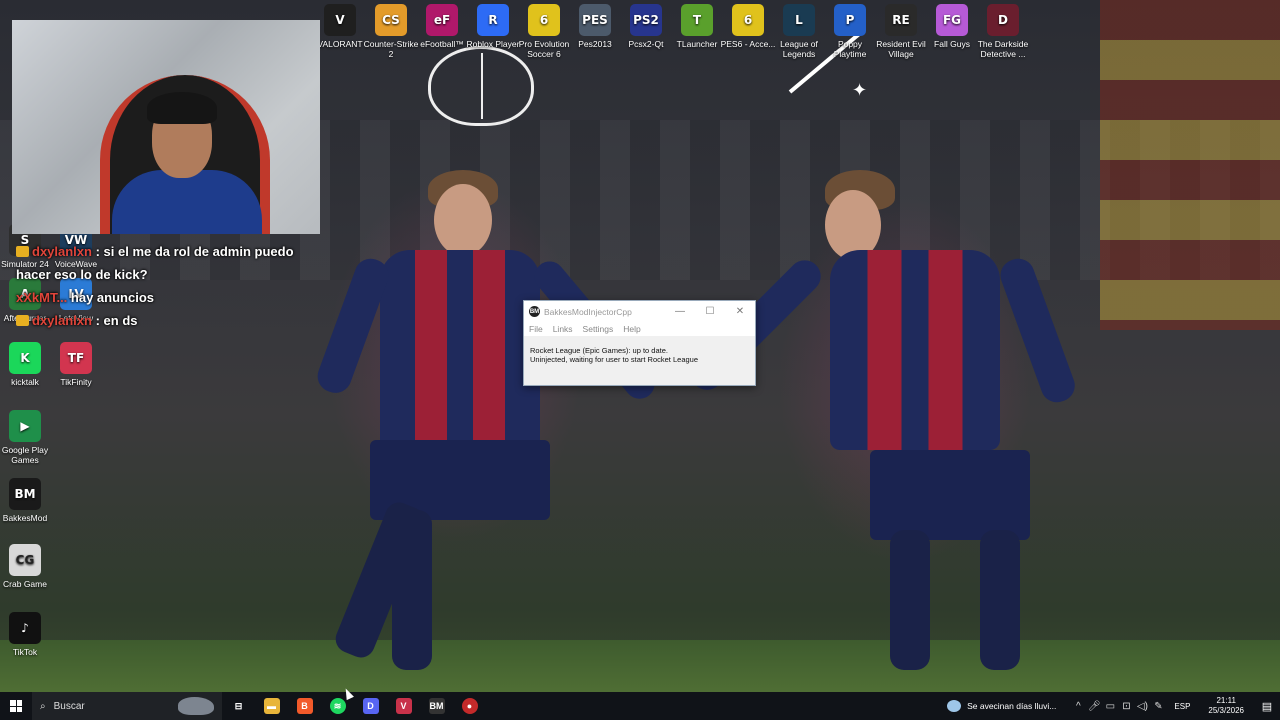 This screenshot has height=720, width=1280. I want to click on desktop-shortcut: ▶ Google Play Games, so click(28, 437).